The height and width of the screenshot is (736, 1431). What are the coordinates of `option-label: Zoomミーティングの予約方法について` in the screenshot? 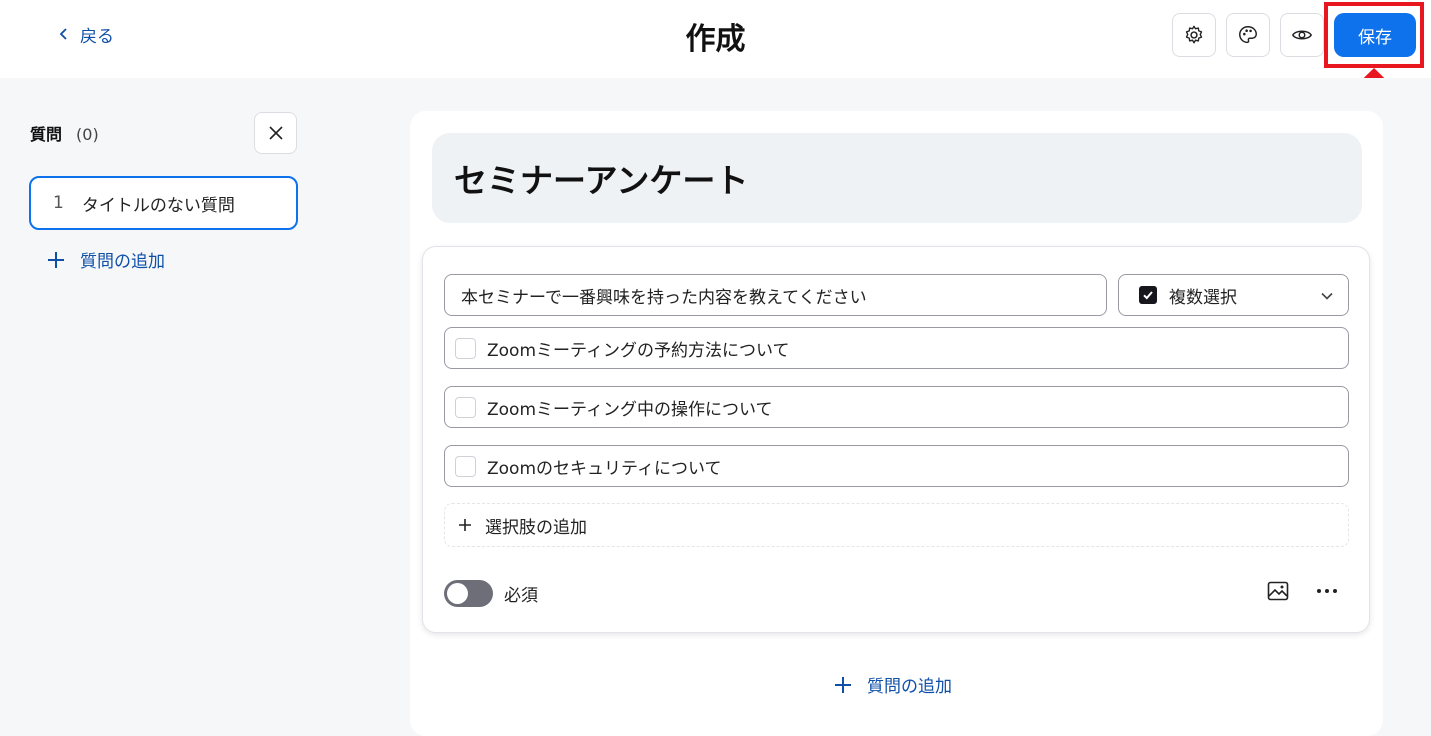 It's located at (638, 350).